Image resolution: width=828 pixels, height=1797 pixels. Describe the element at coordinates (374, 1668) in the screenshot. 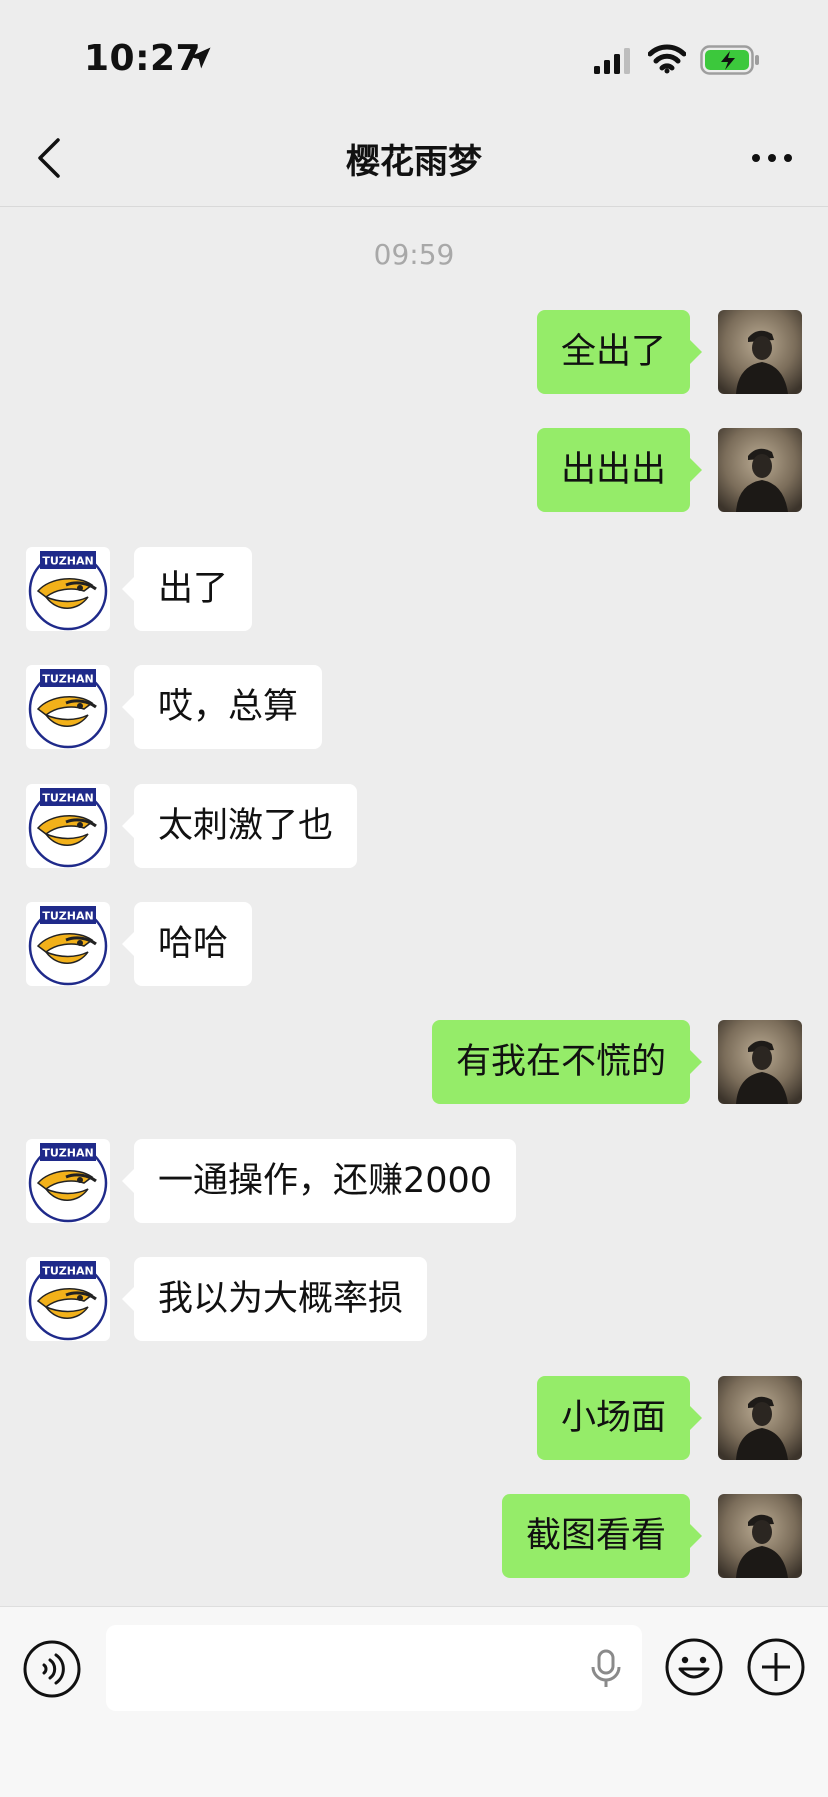

I see `message-input` at that location.